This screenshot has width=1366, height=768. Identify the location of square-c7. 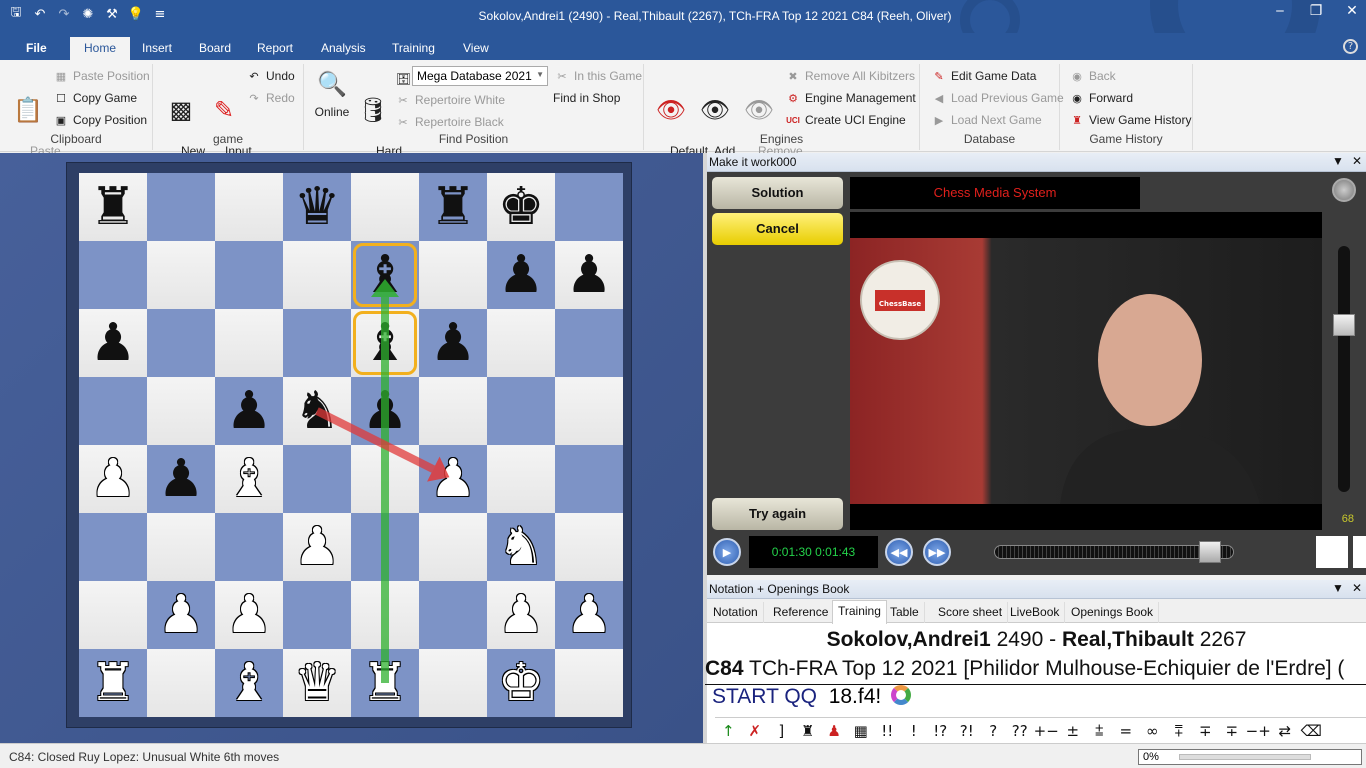
(249, 275).